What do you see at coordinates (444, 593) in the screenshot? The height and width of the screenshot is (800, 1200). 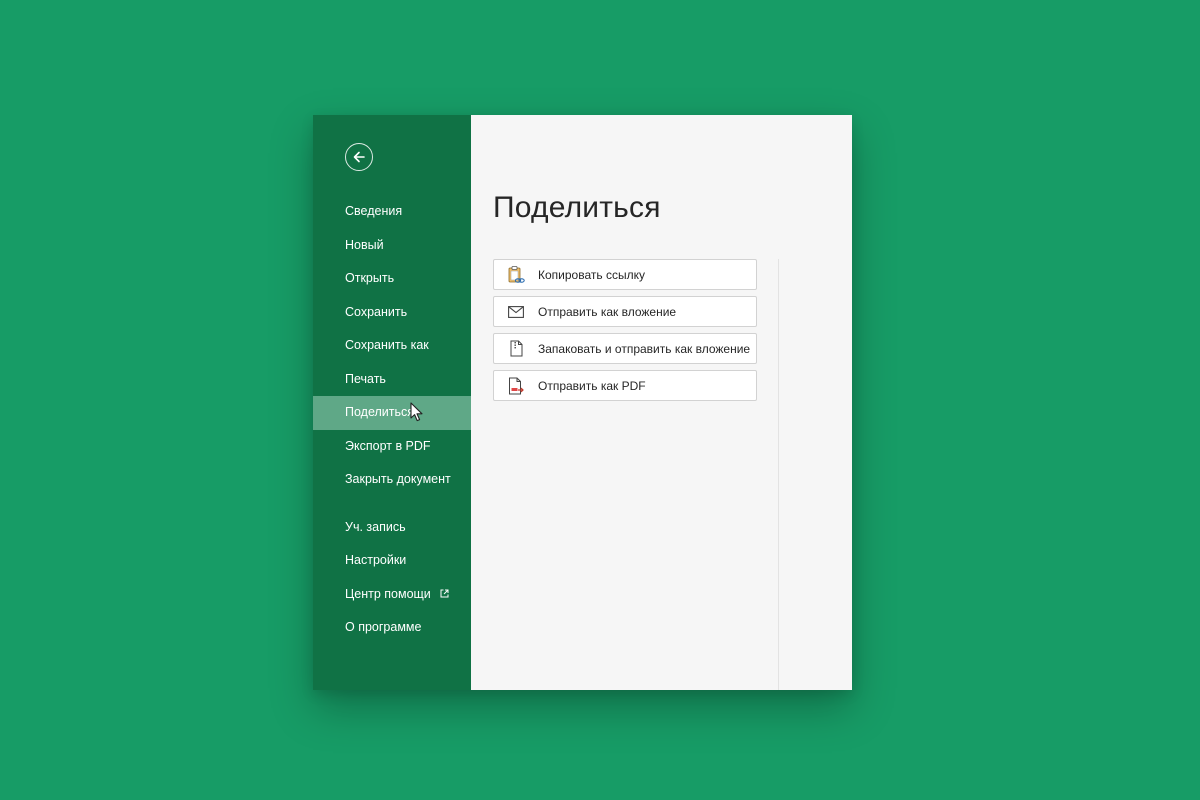 I see `external-link-icon` at bounding box center [444, 593].